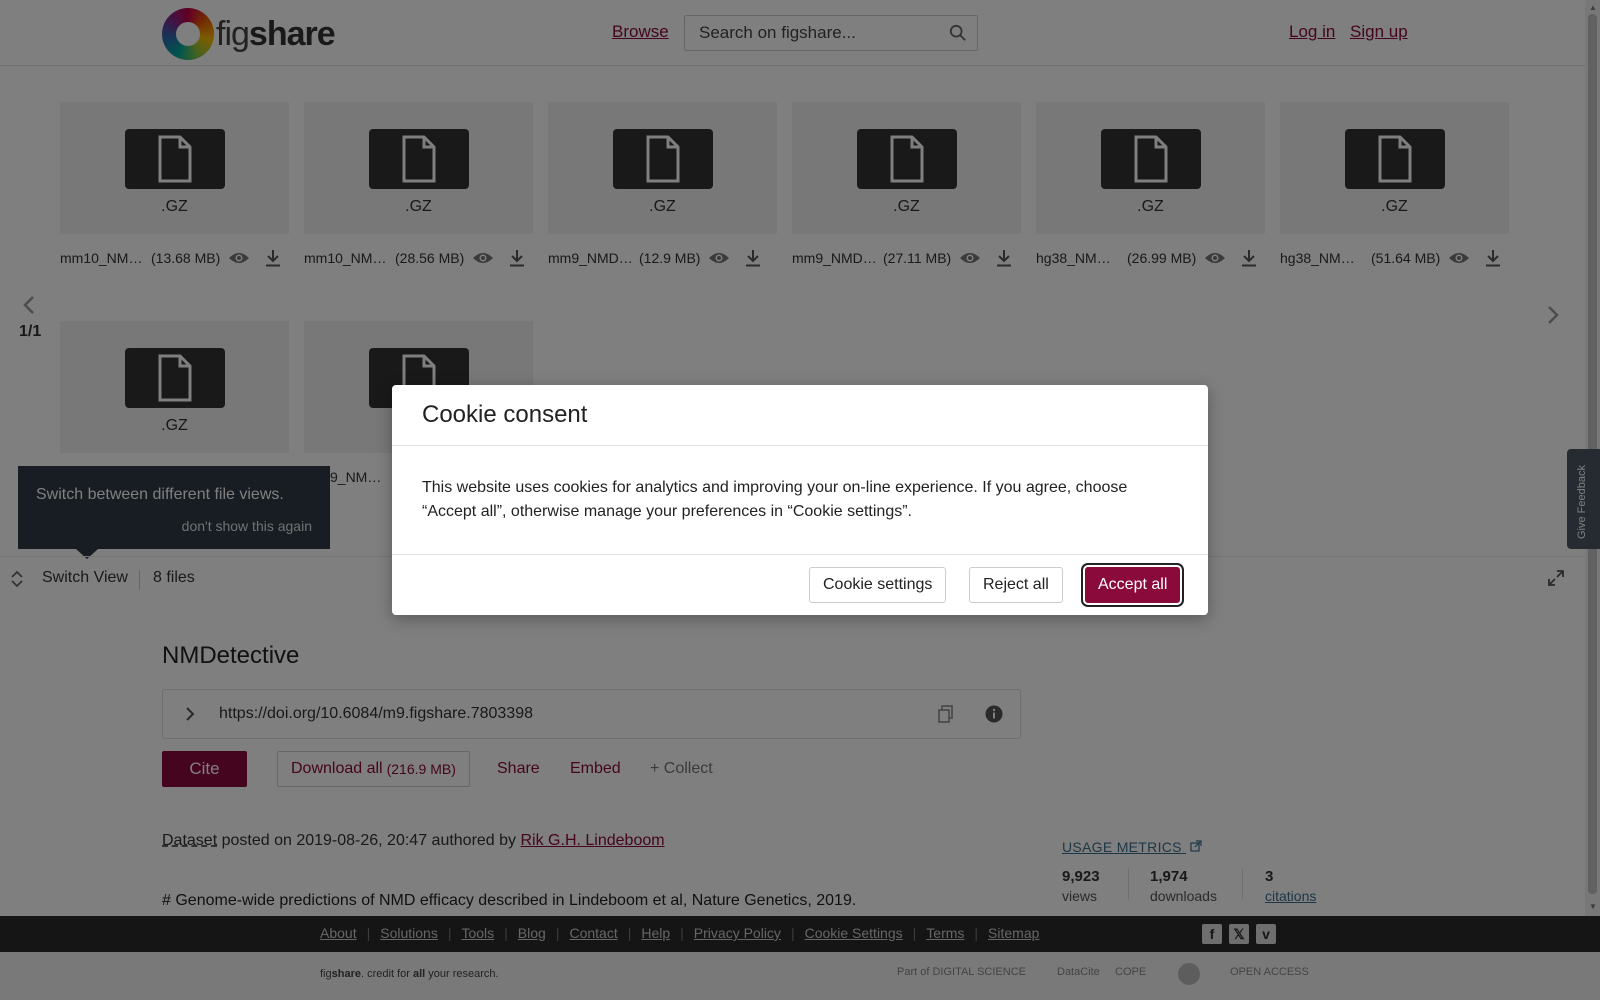  Describe the element at coordinates (878, 585) in the screenshot. I see `cookie-settings-button: Cookie settings` at that location.